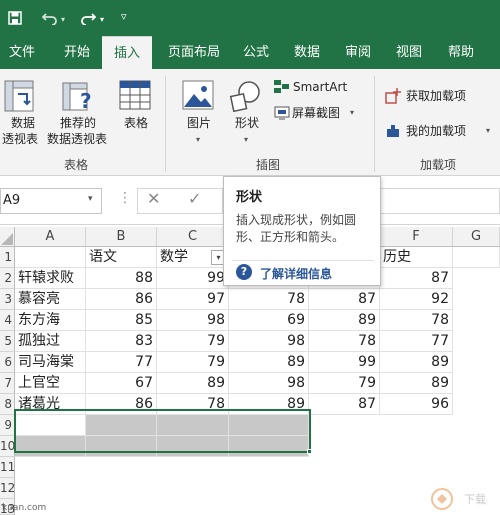 This screenshot has height=515, width=500. I want to click on recommended-pivot-label-1: 推荐的, so click(77, 123).